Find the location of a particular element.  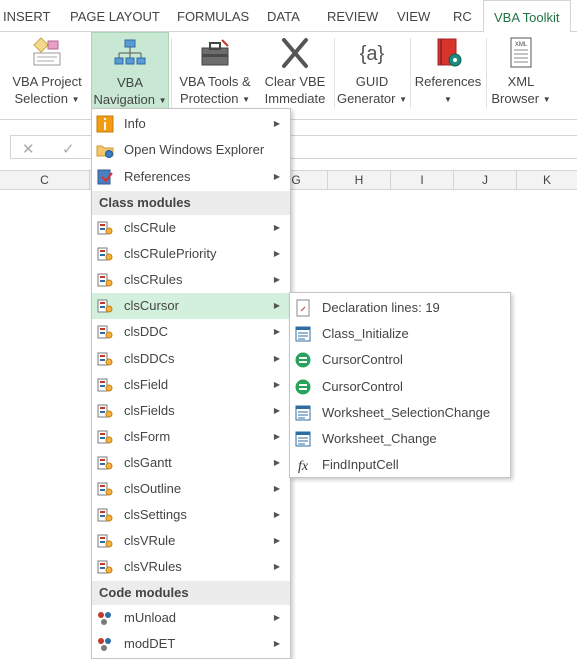

references-button: References ▼ is located at coordinates (448, 72).